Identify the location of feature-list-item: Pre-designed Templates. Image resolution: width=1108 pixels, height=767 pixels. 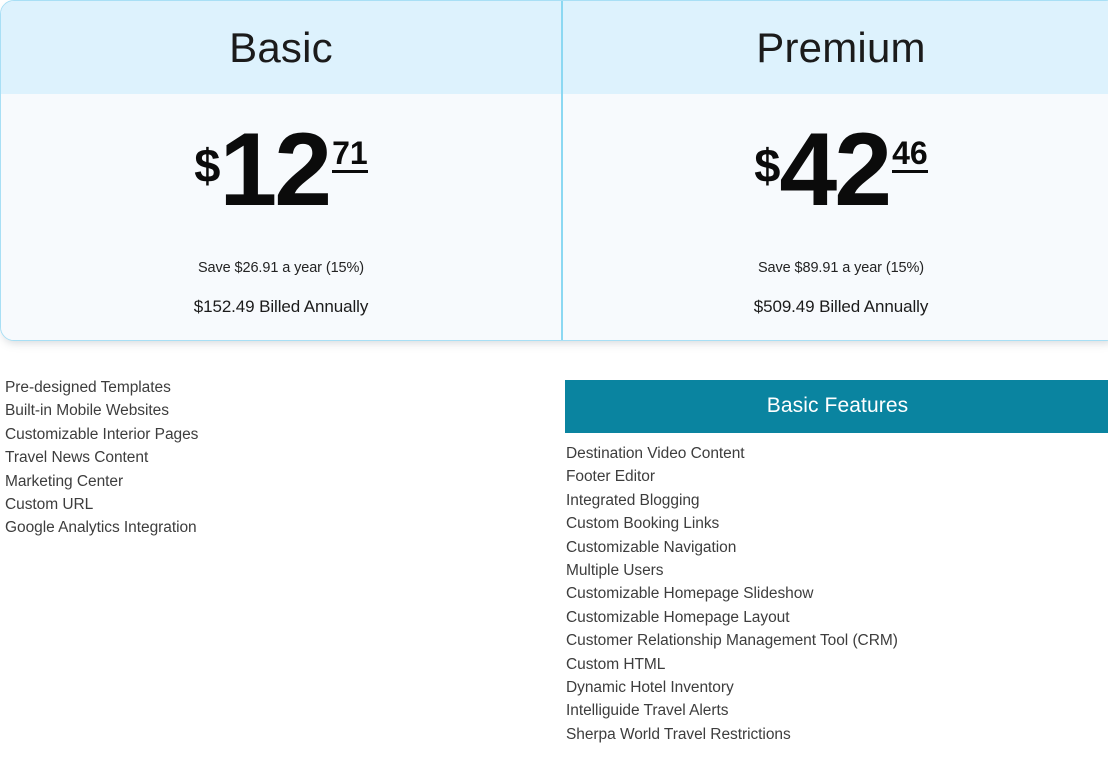
(88, 387).